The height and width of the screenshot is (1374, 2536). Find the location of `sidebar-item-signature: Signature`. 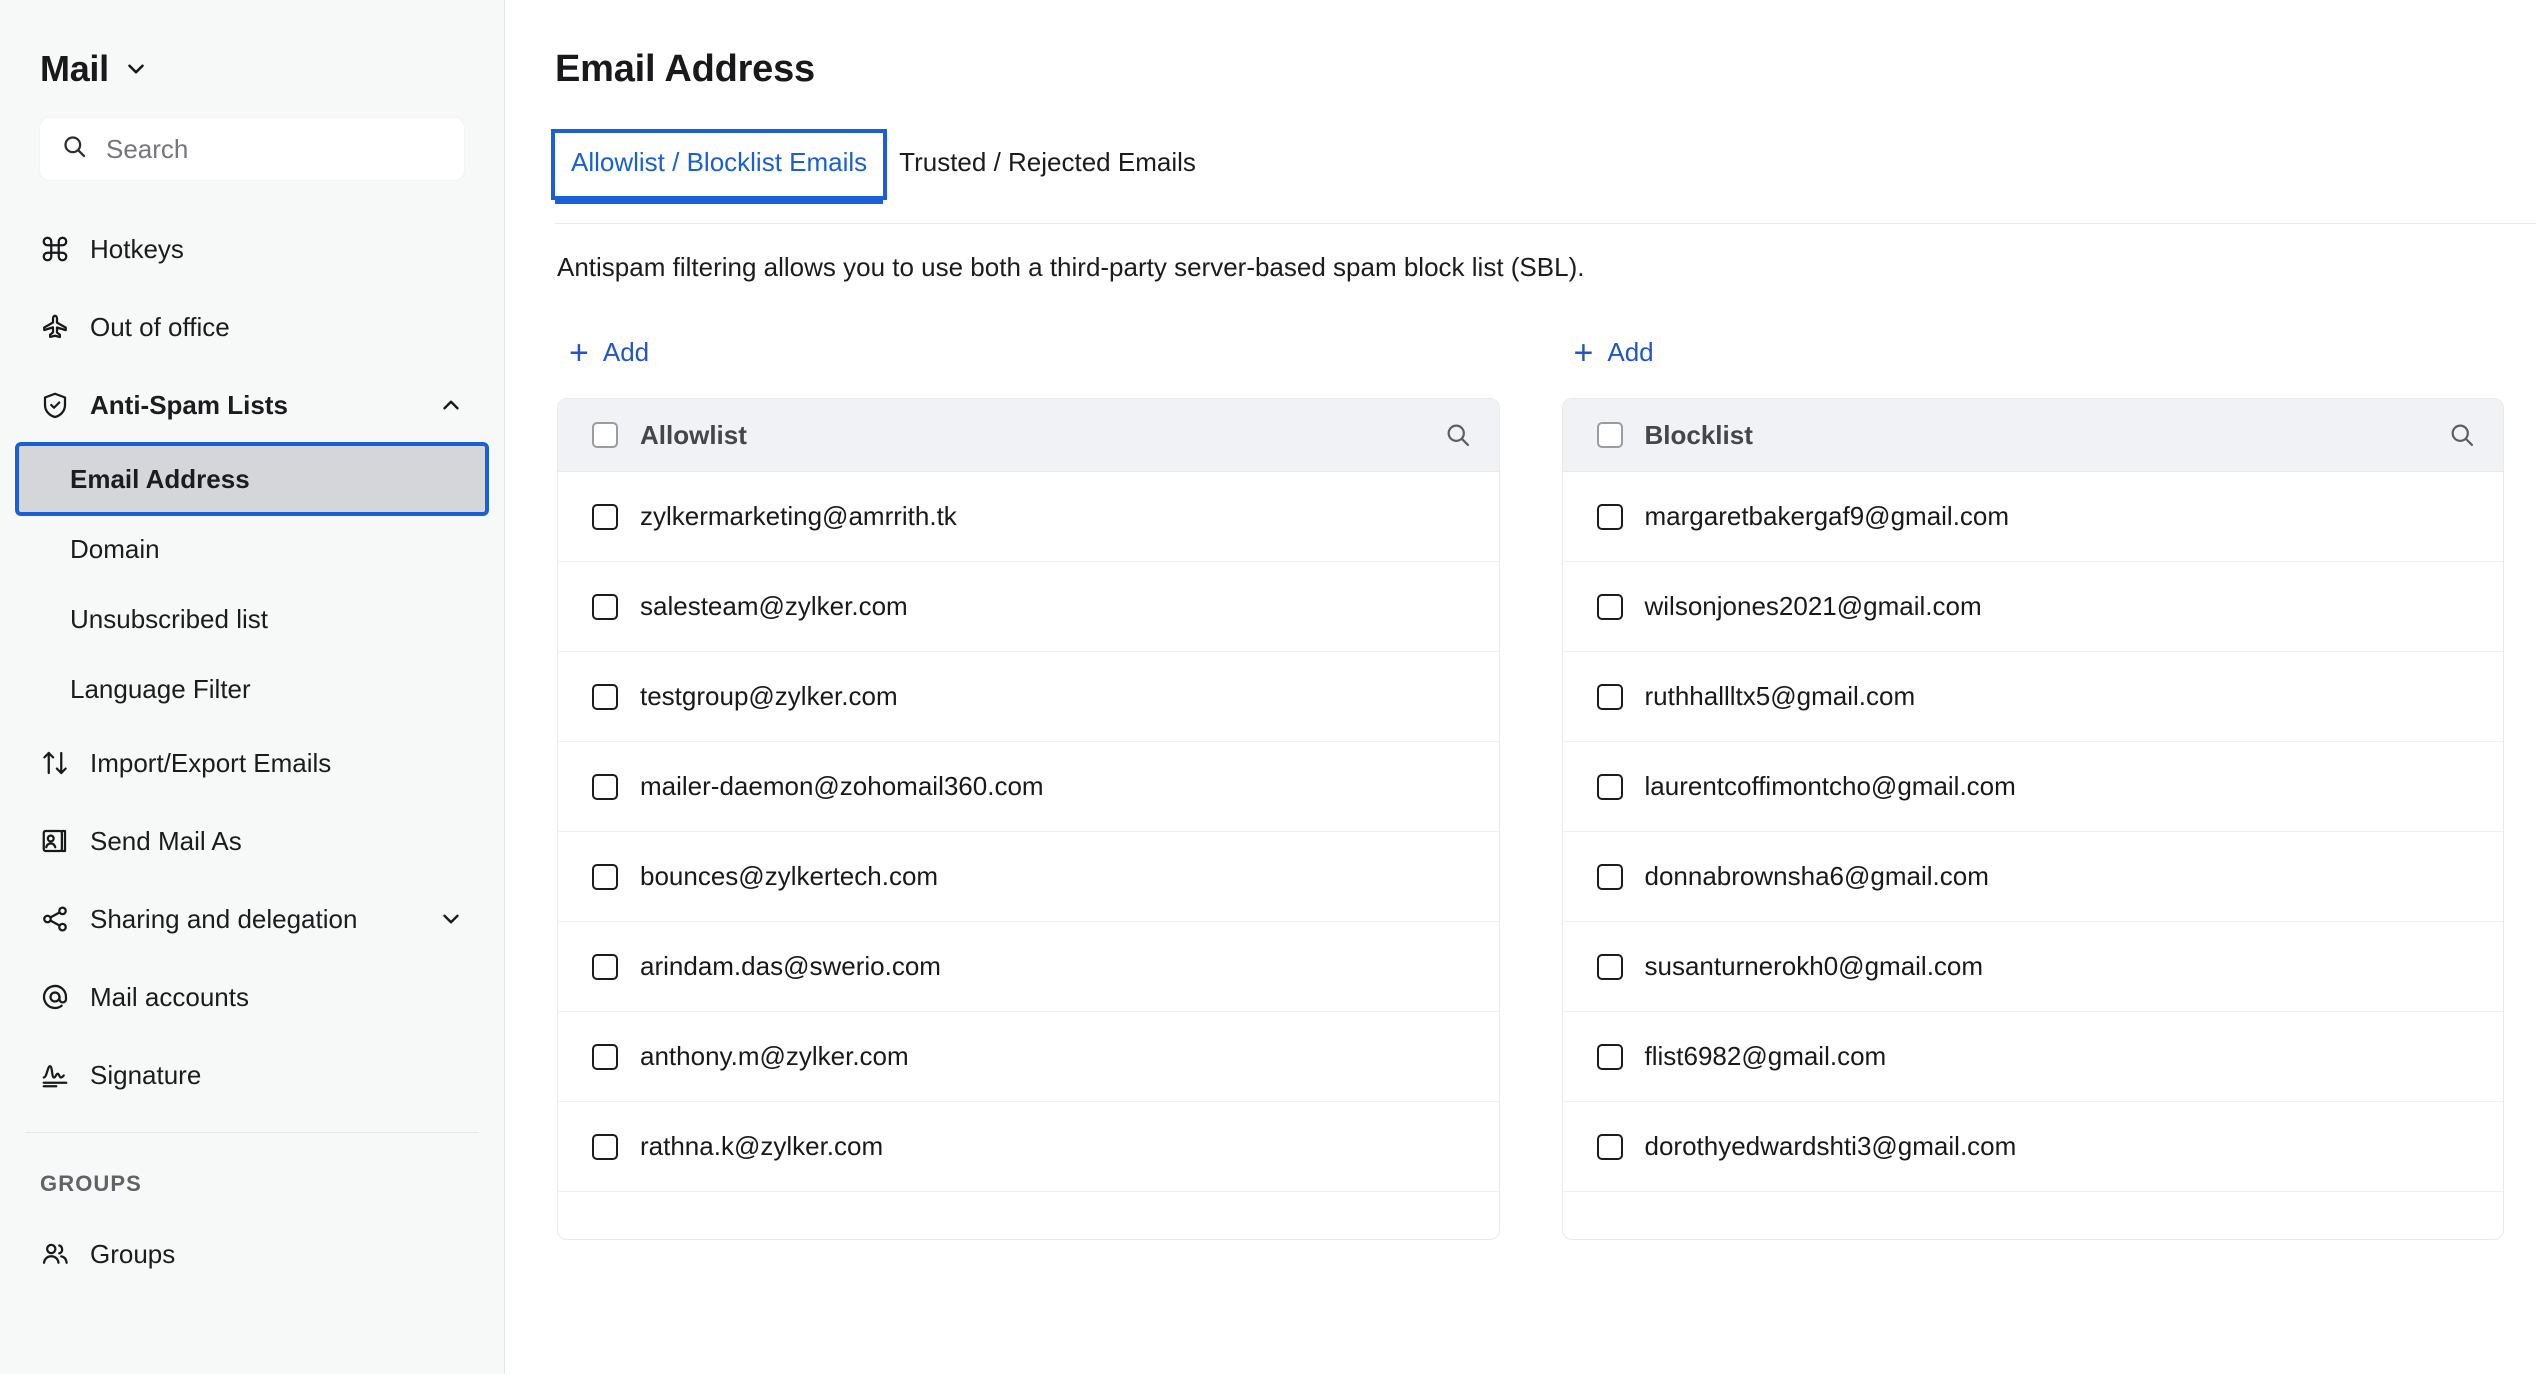

sidebar-item-signature: Signature is located at coordinates (252, 1075).